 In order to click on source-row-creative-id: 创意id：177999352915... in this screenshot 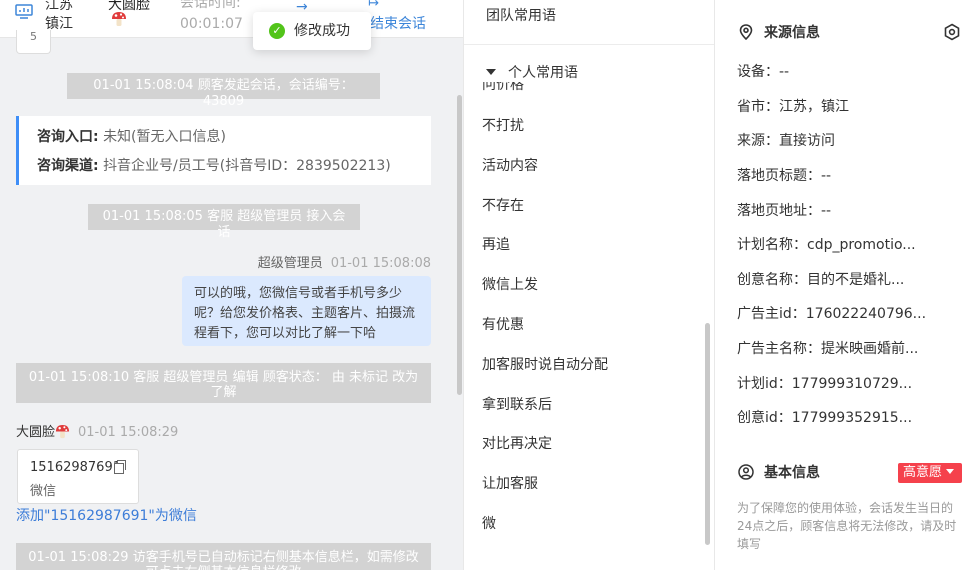, I will do `click(825, 418)`.